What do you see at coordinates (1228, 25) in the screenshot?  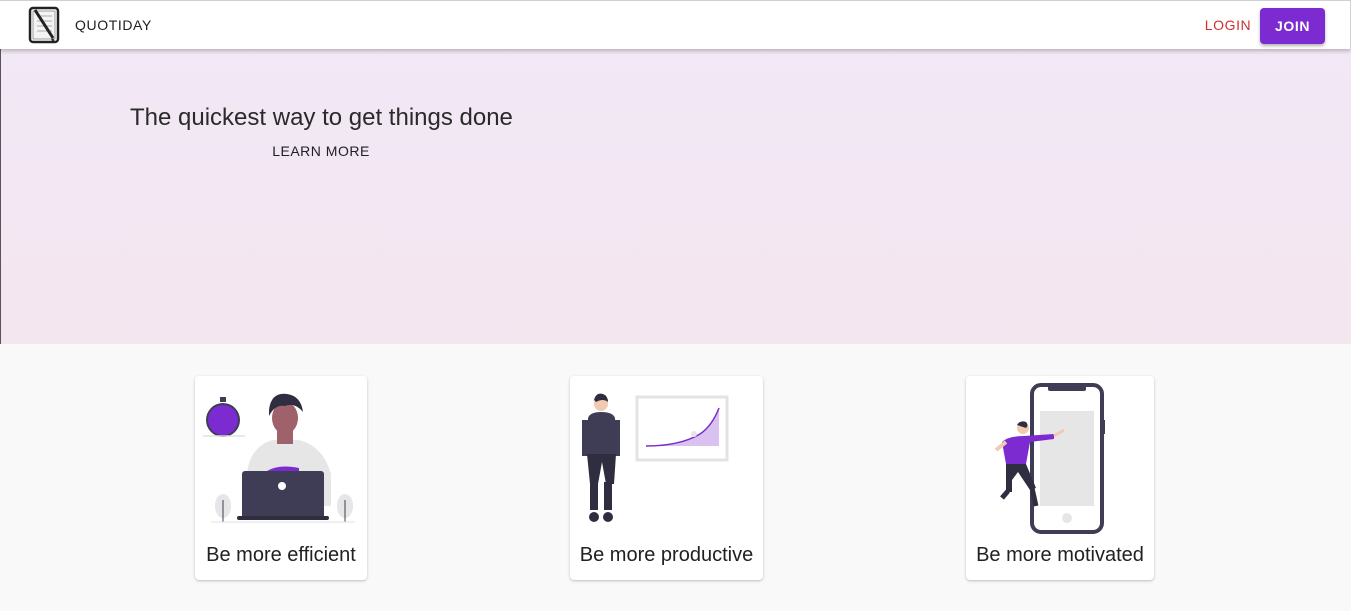 I see `login-button: LOGIN` at bounding box center [1228, 25].